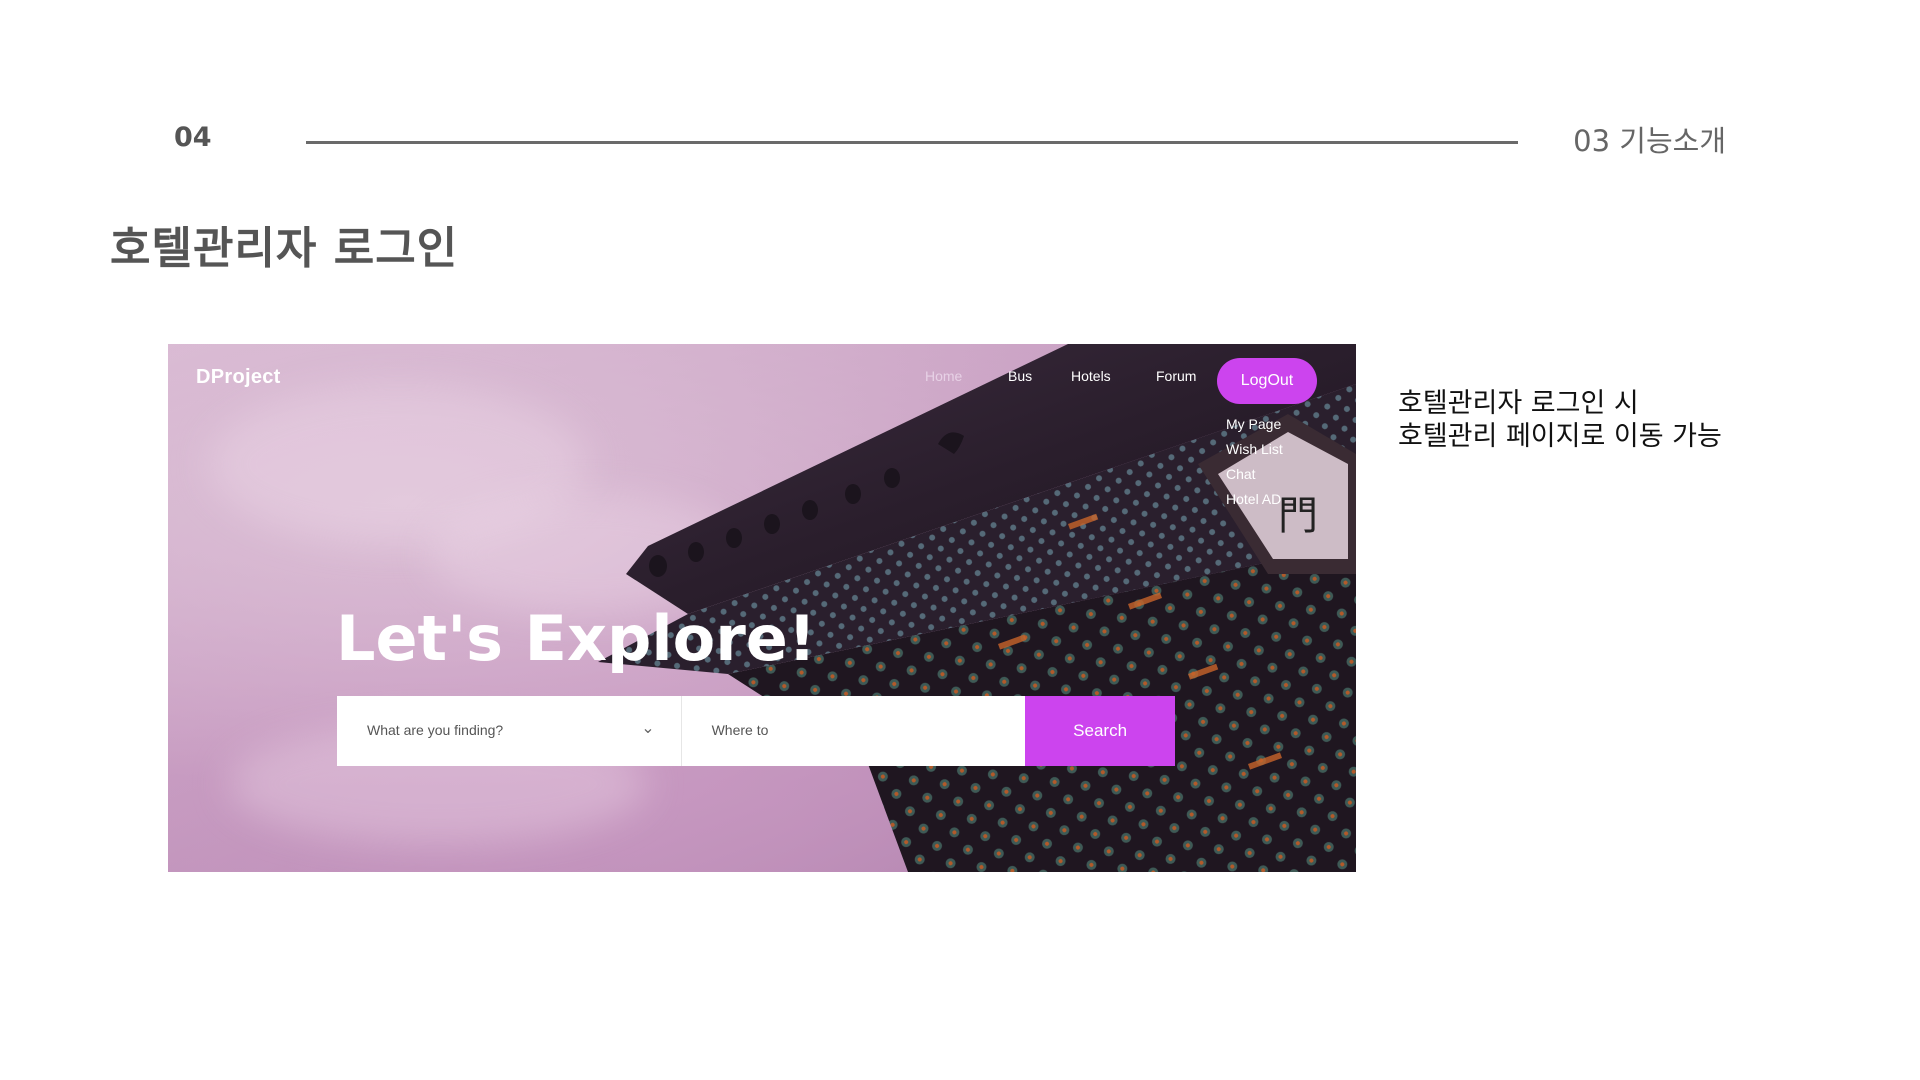 The height and width of the screenshot is (1080, 1920). Describe the element at coordinates (1254, 424) in the screenshot. I see `menu-item-my-page: My Page` at that location.